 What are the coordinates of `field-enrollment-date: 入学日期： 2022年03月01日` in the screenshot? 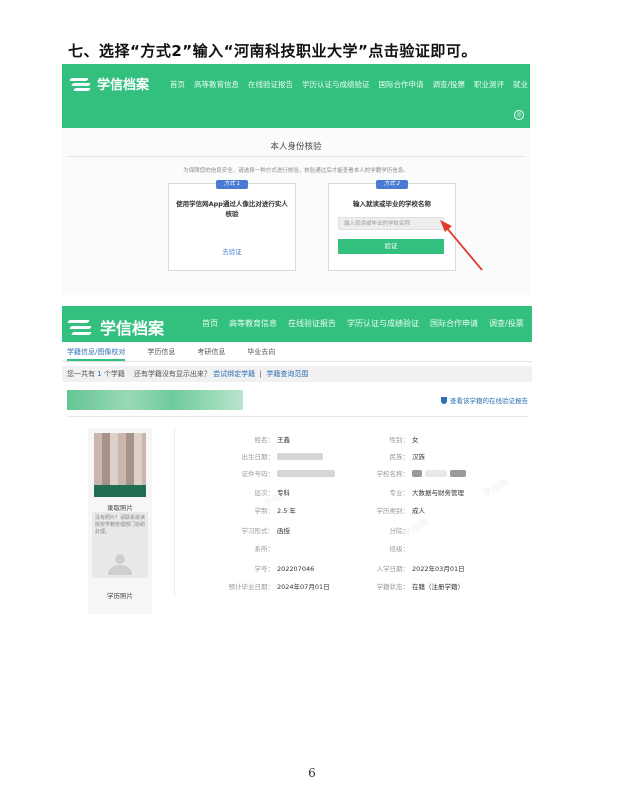 It's located at (402, 568).